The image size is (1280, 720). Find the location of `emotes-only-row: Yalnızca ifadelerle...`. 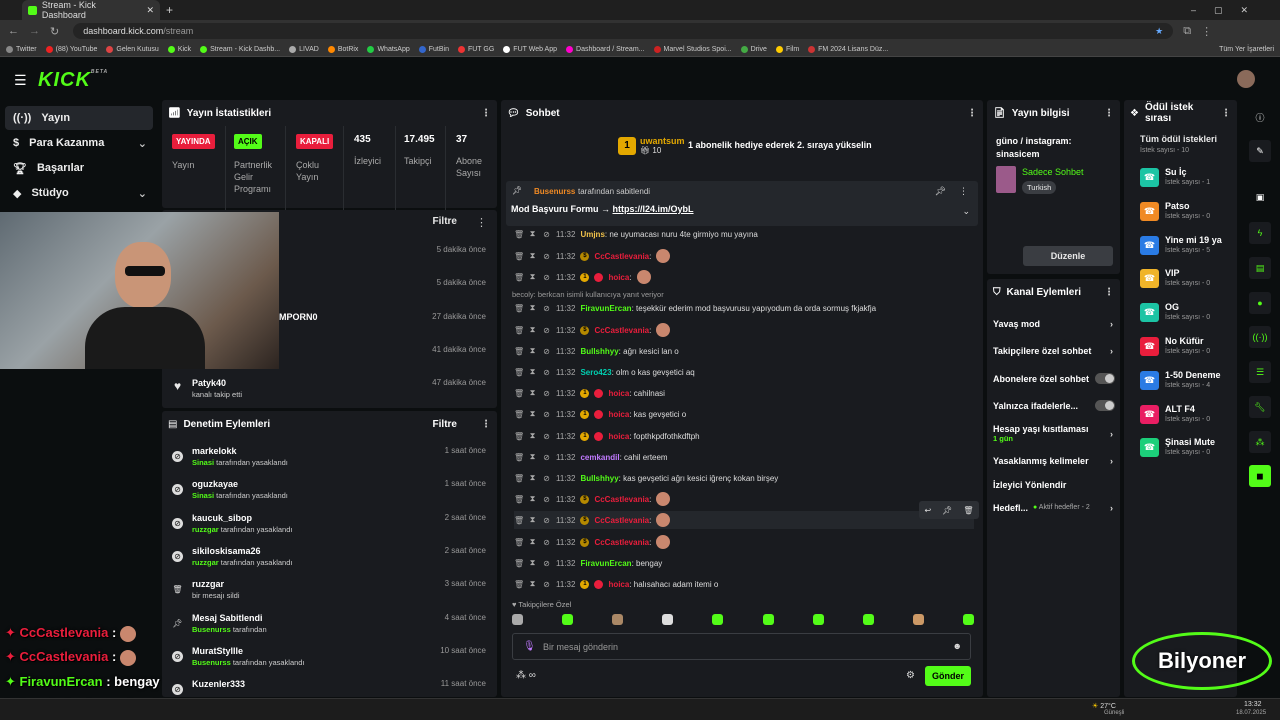

emotes-only-row: Yalnızca ifadelerle... is located at coordinates (1055, 405).